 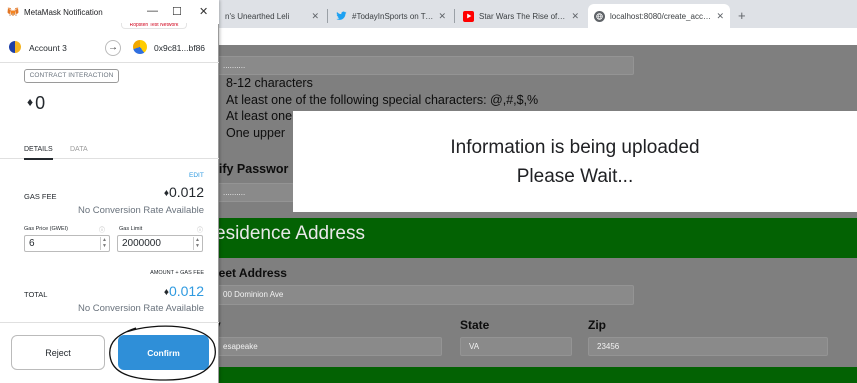 What do you see at coordinates (141, 243) in the screenshot?
I see `gas-limit-value: 2000000` at bounding box center [141, 243].